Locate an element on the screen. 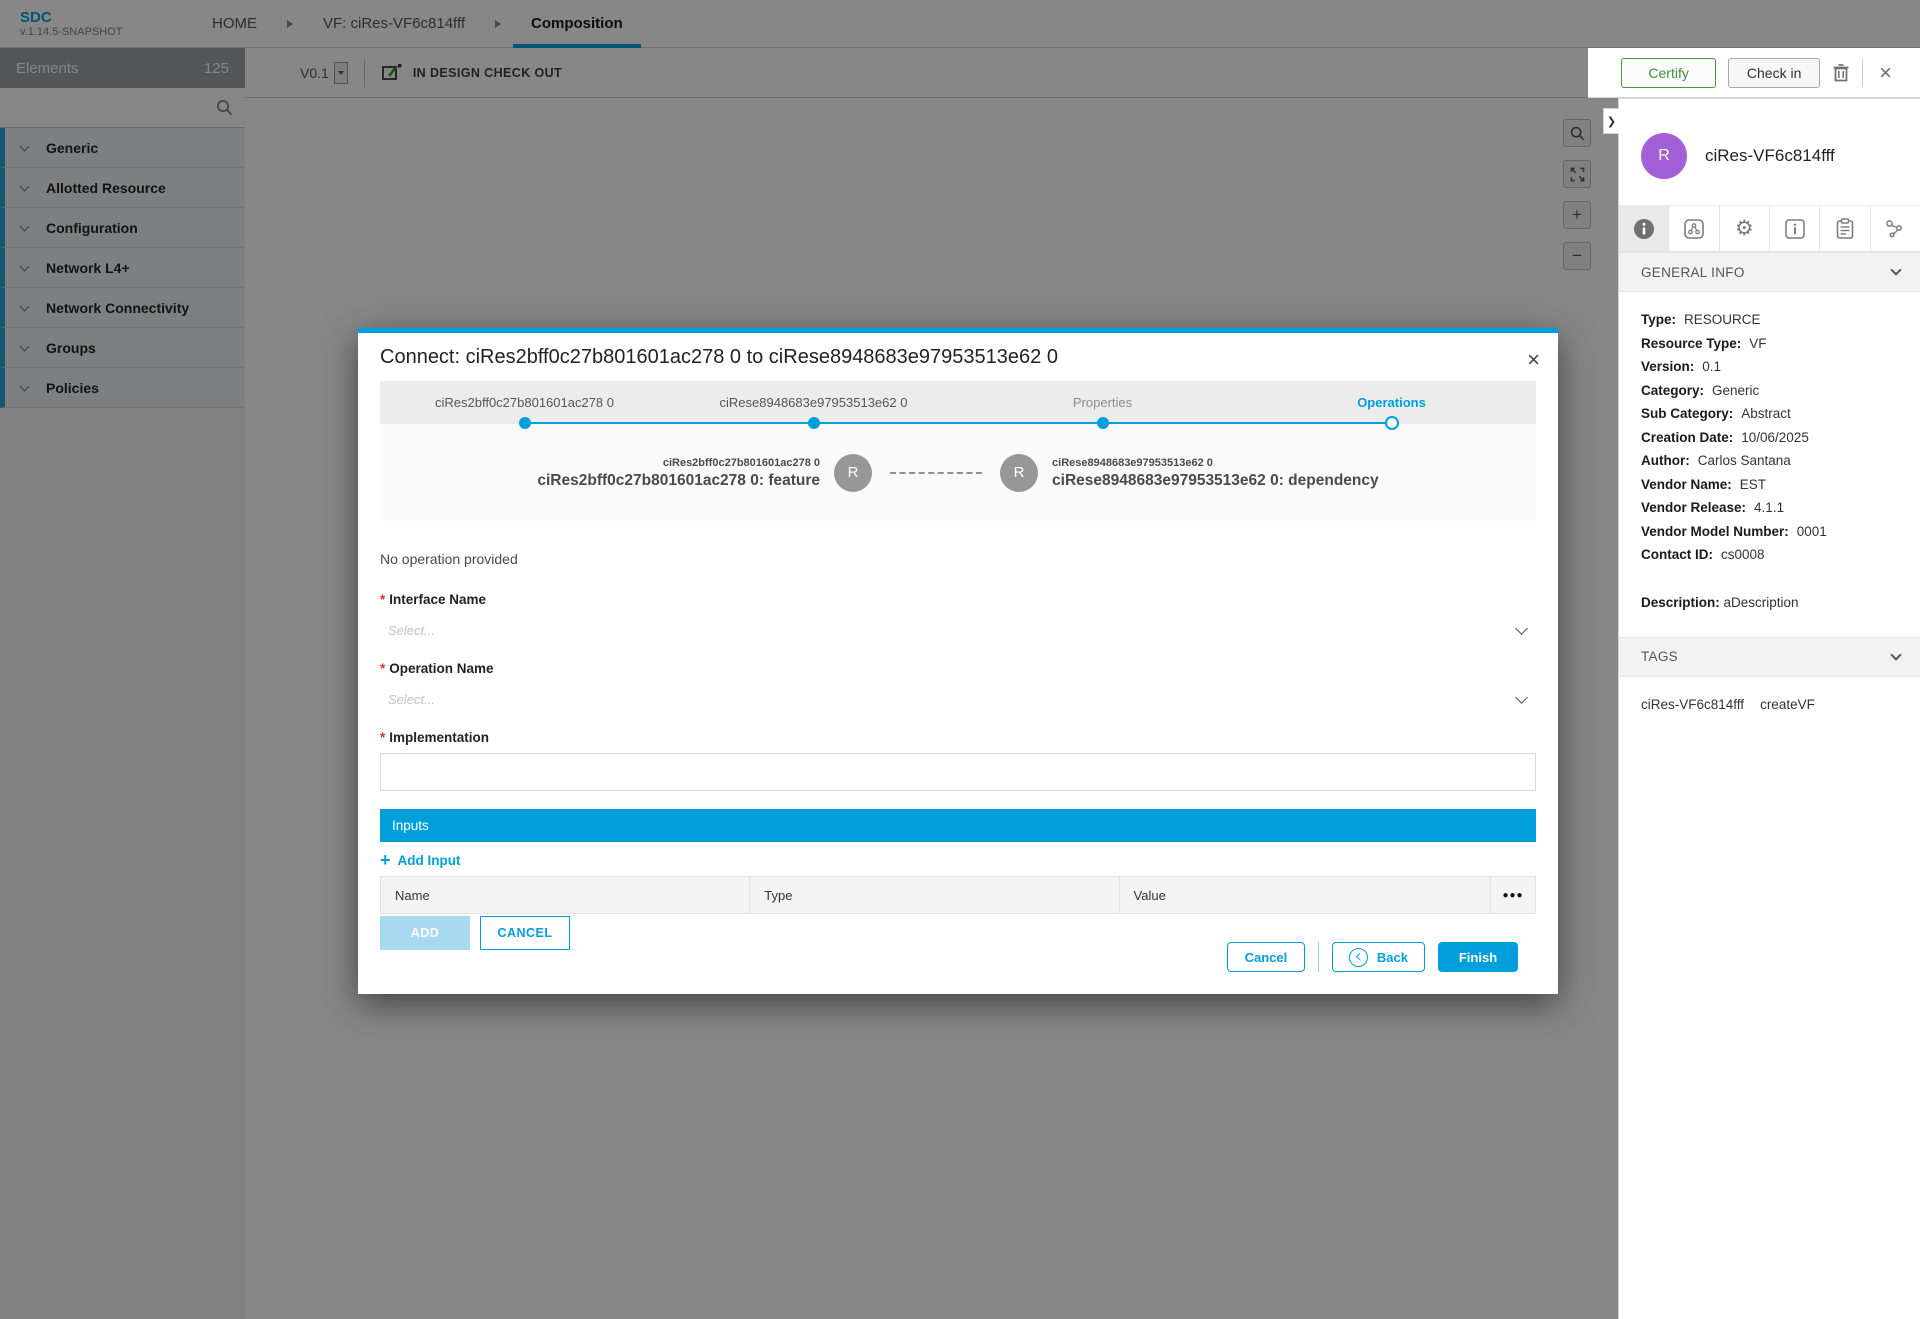 This screenshot has height=1319, width=1920. info-row: Version: 0.1 is located at coordinates (1681, 366).